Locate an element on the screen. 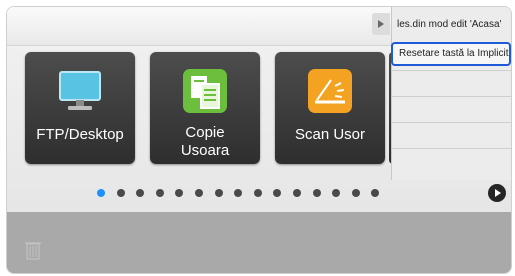 The image size is (515, 276). copy-icon is located at coordinates (205, 91).